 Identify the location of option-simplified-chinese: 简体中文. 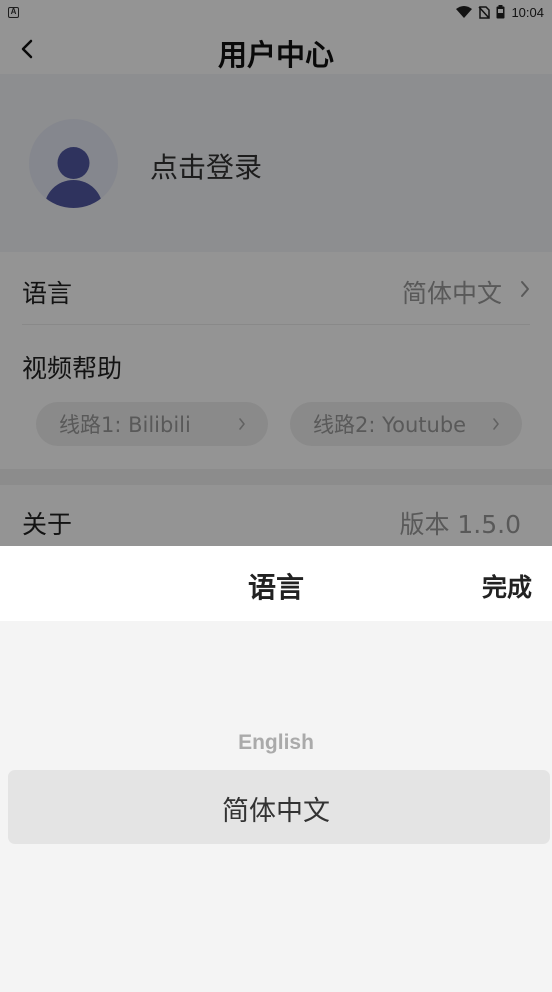
(276, 808).